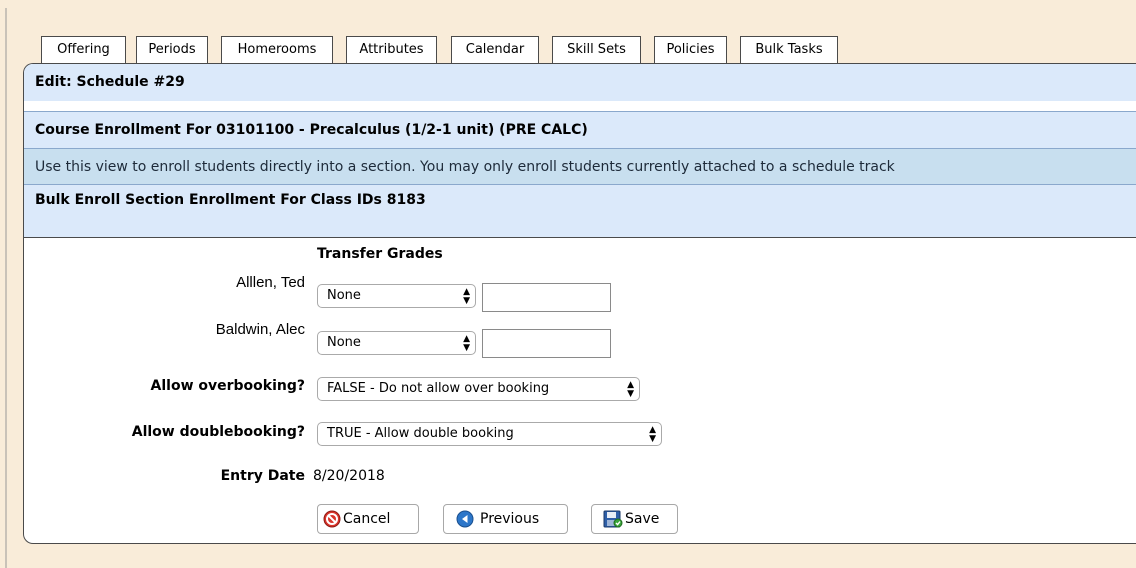 The width and height of the screenshot is (1136, 568). Describe the element at coordinates (332, 519) in the screenshot. I see `cancel-icon` at that location.